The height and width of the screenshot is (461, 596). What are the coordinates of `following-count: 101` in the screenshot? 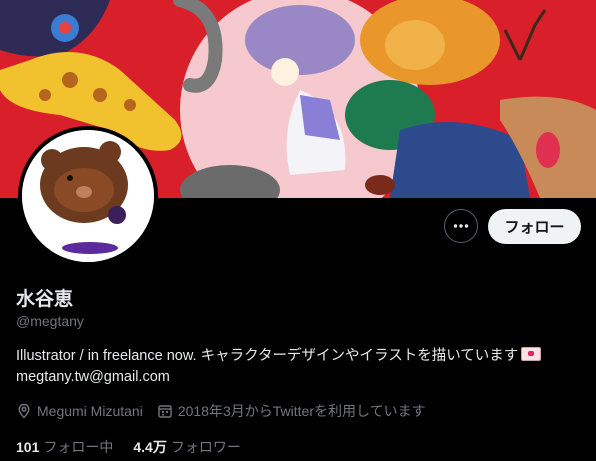 It's located at (28, 447).